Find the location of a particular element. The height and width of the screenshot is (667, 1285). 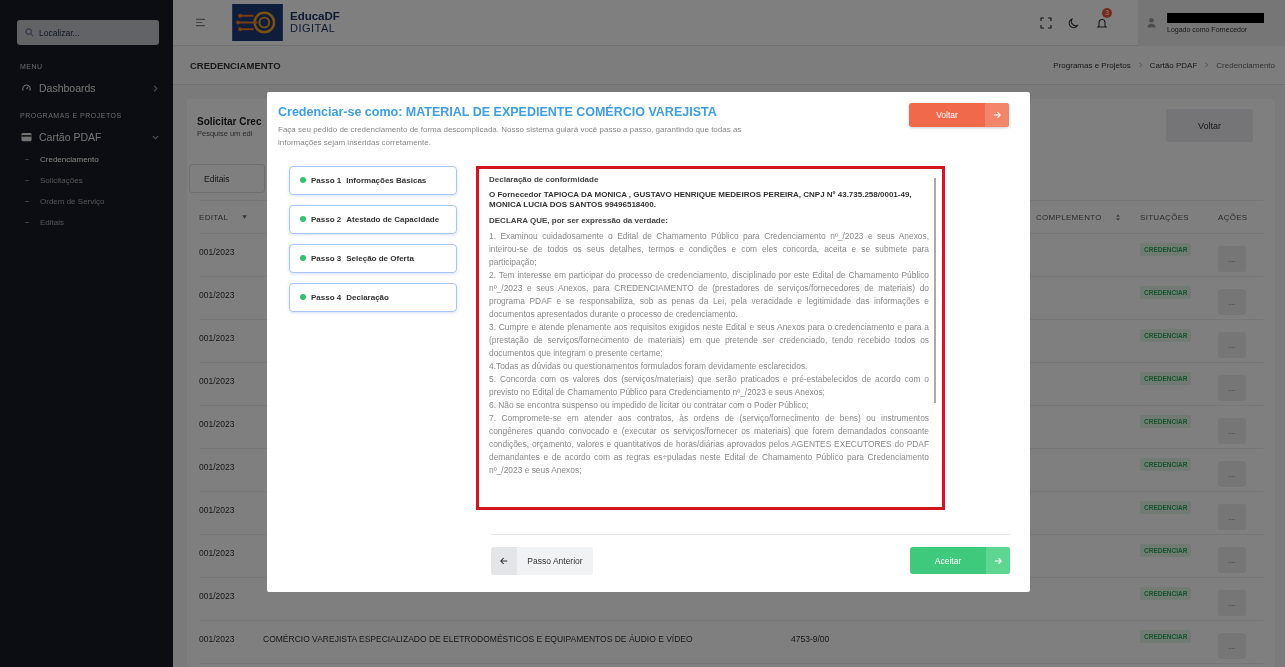

moon-icon is located at coordinates (1074, 22).